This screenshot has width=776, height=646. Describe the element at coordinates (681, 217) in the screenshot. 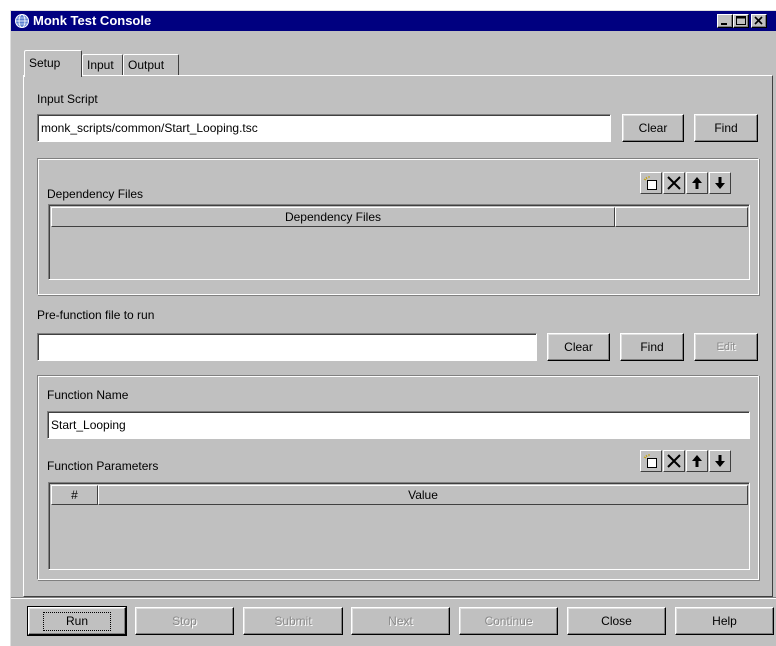

I see `dependency-extra-column-header` at that location.